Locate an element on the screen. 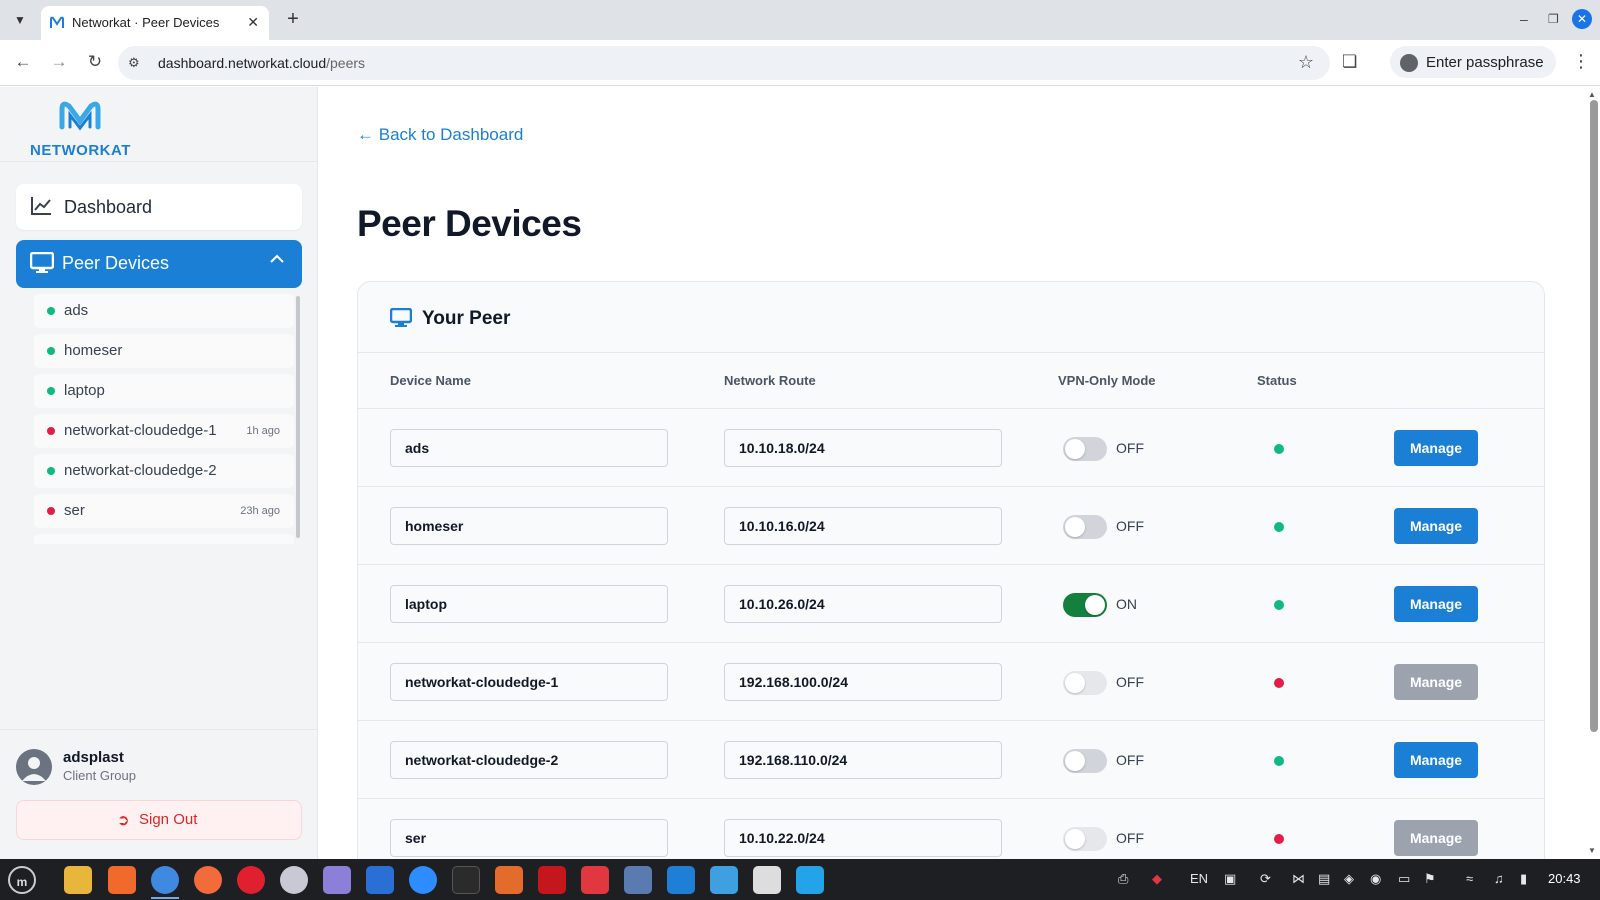 The height and width of the screenshot is (900, 1600). browser-tab: Networkat · Peer Devices ✕ is located at coordinates (155, 23).